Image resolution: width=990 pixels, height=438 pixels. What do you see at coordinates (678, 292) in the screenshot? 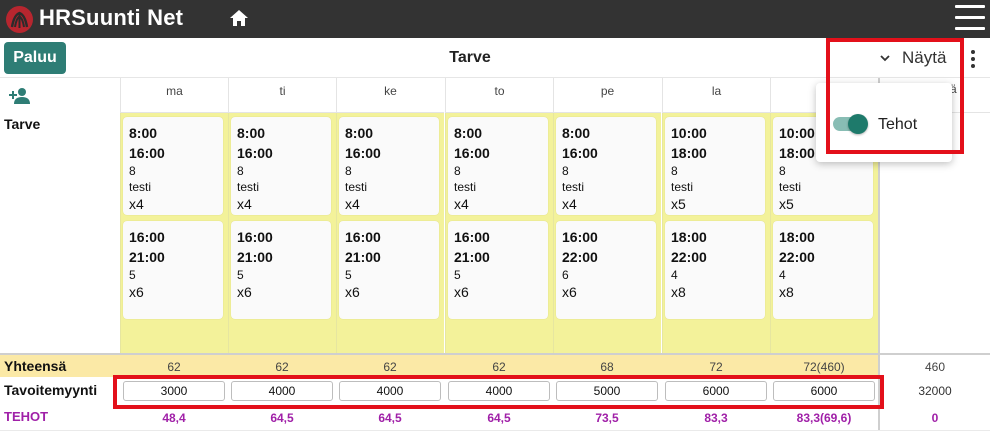
I see `shift-multiplier: x8` at bounding box center [678, 292].